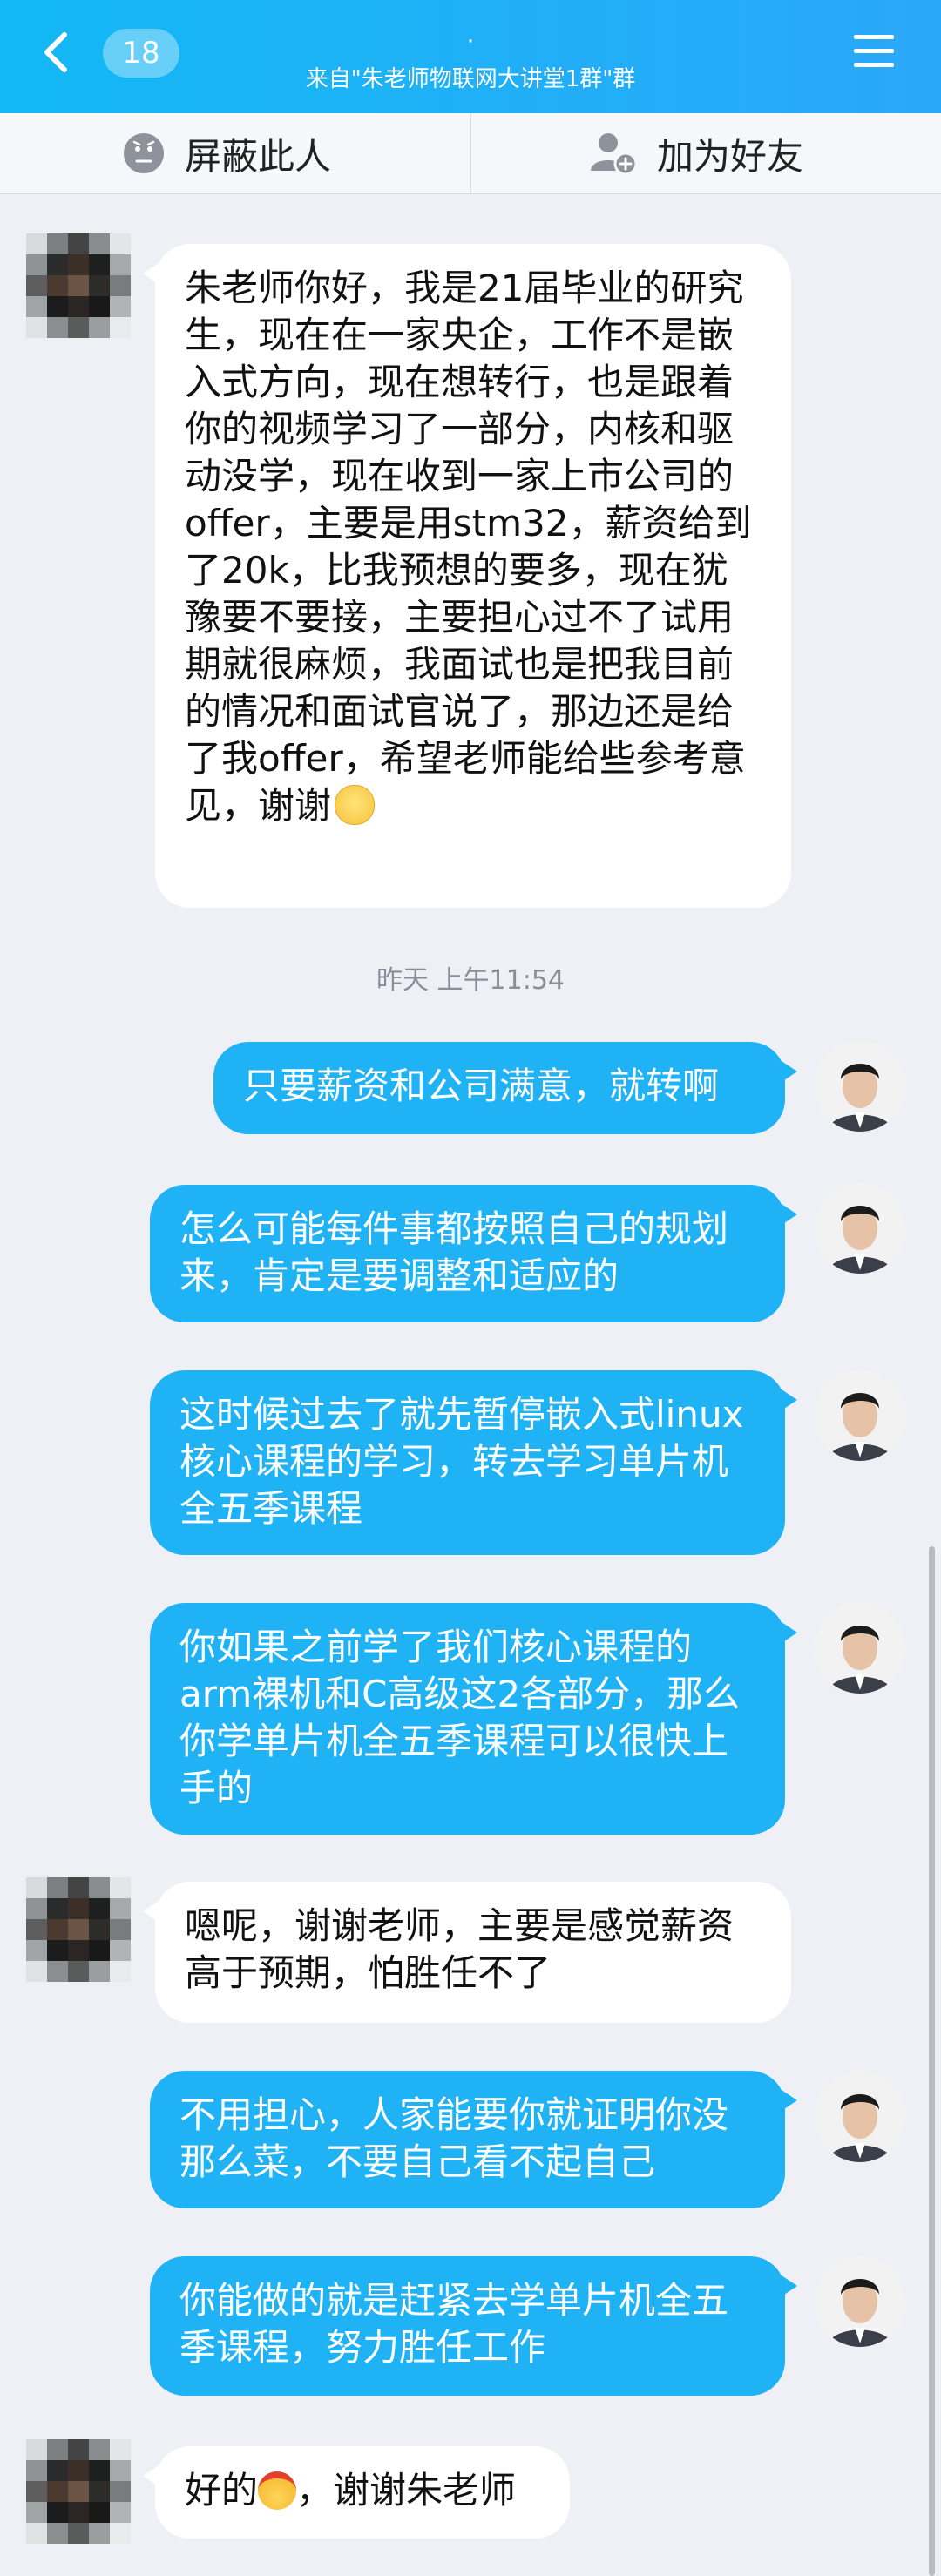  What do you see at coordinates (874, 51) in the screenshot?
I see `menu-icon` at bounding box center [874, 51].